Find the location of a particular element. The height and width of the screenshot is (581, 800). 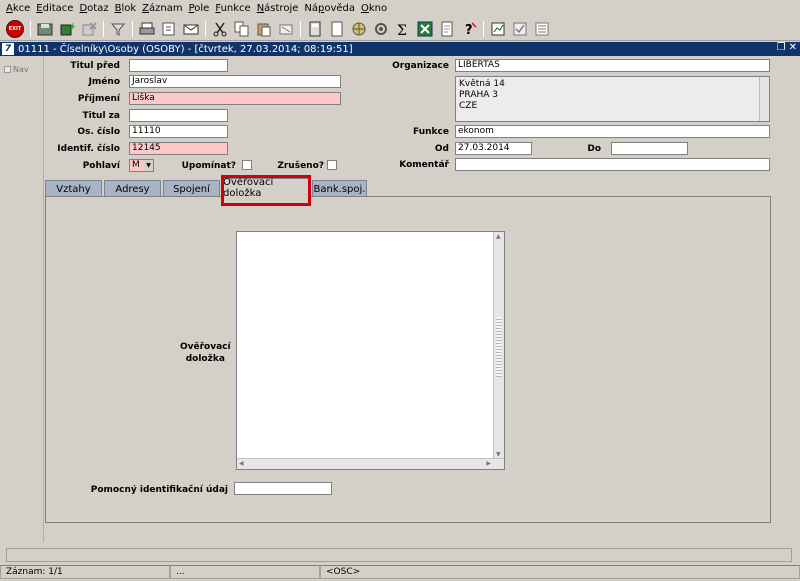

scroll-down-icon: ▼ is located at coordinates (498, 454).